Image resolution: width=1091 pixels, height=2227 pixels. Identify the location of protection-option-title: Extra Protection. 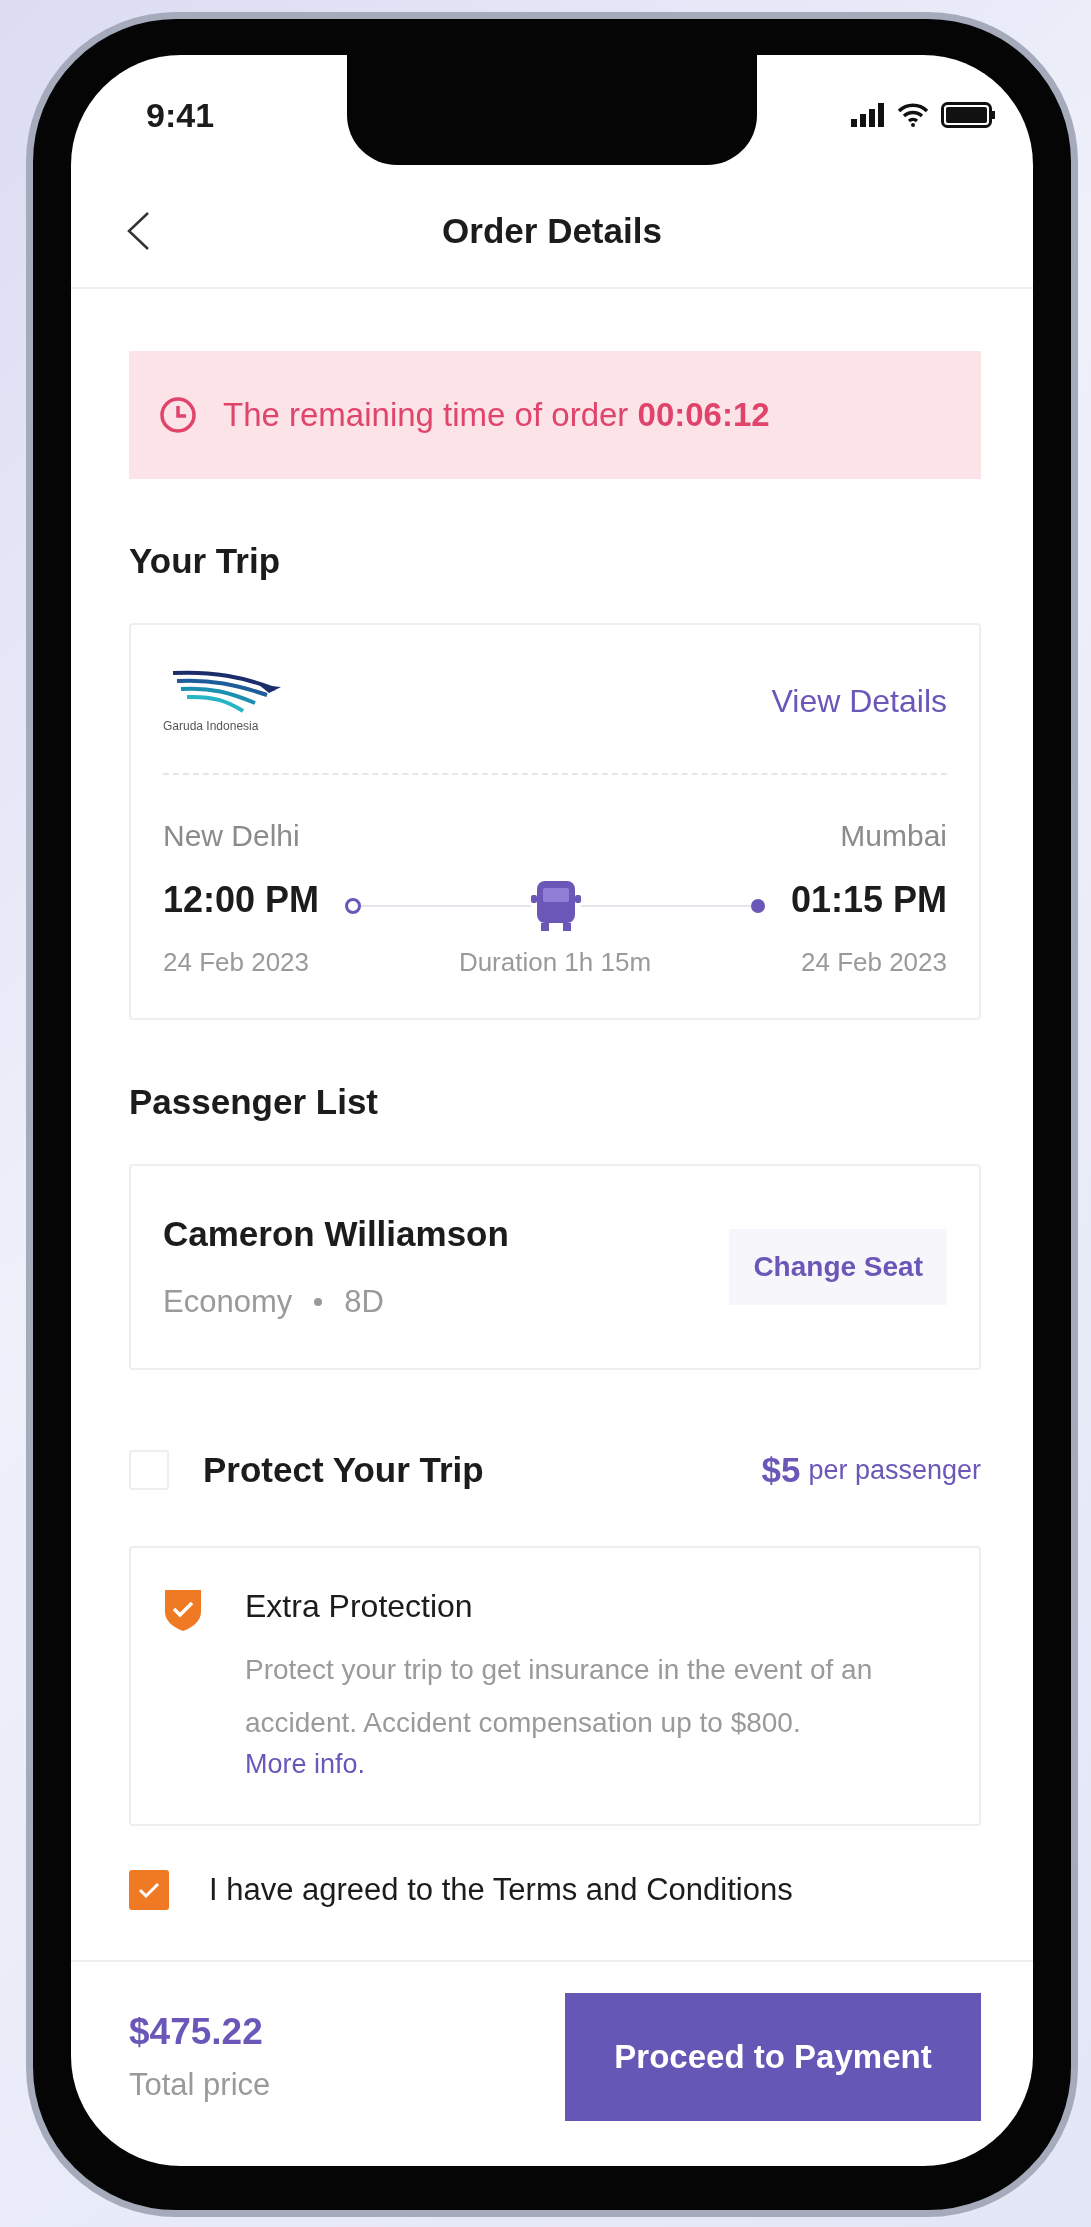
(359, 1606).